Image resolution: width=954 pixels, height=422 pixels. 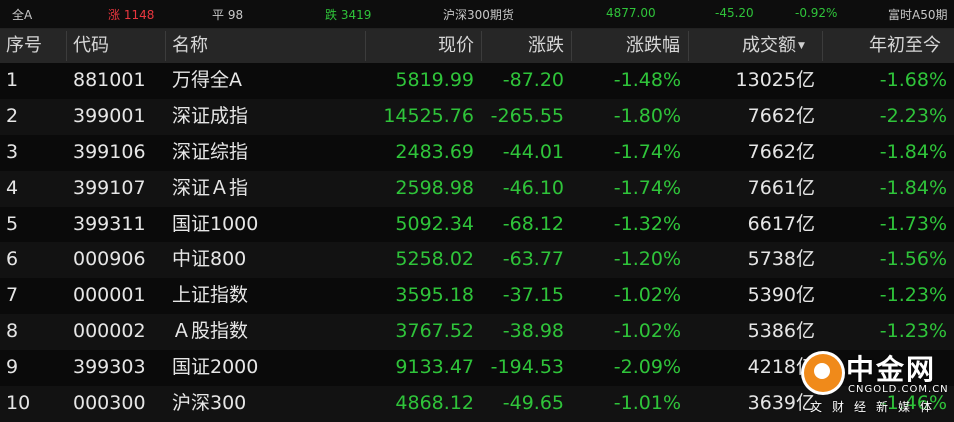 What do you see at coordinates (816, 13) in the screenshot?
I see `future-change-pct: -0.92%` at bounding box center [816, 13].